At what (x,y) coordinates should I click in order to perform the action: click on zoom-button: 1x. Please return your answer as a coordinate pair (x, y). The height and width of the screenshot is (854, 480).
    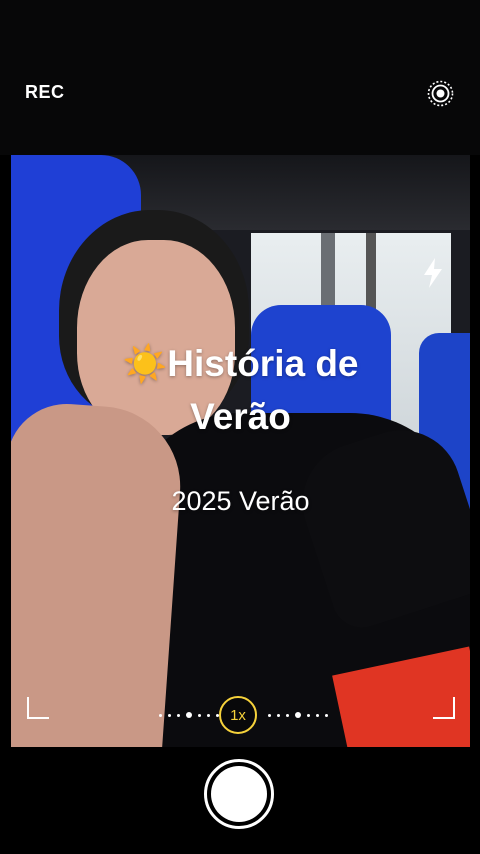
    Looking at the image, I should click on (238, 715).